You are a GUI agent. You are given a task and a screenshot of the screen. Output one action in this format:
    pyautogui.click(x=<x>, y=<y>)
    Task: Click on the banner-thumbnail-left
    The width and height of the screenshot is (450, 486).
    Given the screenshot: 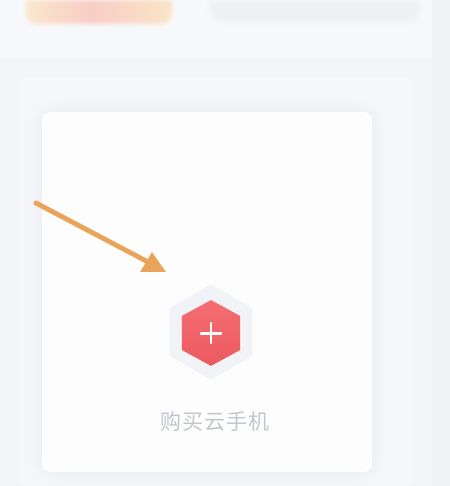 What is the action you would take?
    pyautogui.click(x=99, y=12)
    